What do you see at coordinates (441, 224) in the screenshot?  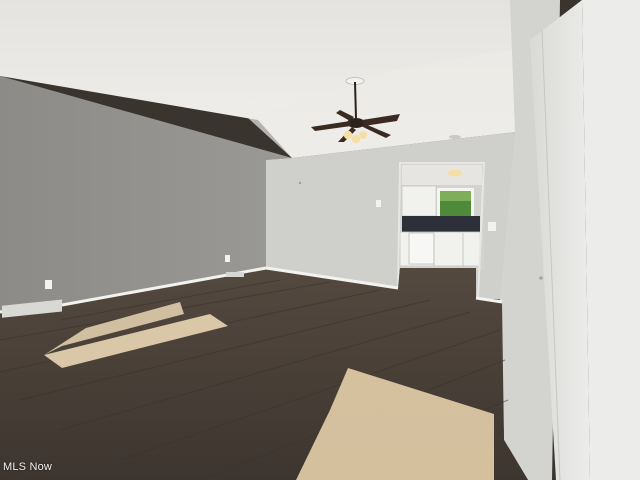 I see `backsplash` at bounding box center [441, 224].